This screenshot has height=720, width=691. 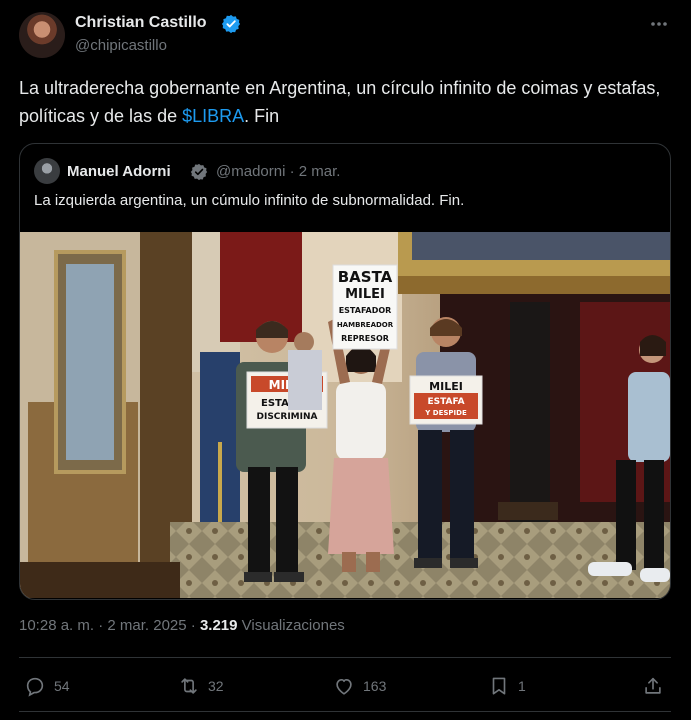 I want to click on repost-count: 32, so click(x=216, y=686).